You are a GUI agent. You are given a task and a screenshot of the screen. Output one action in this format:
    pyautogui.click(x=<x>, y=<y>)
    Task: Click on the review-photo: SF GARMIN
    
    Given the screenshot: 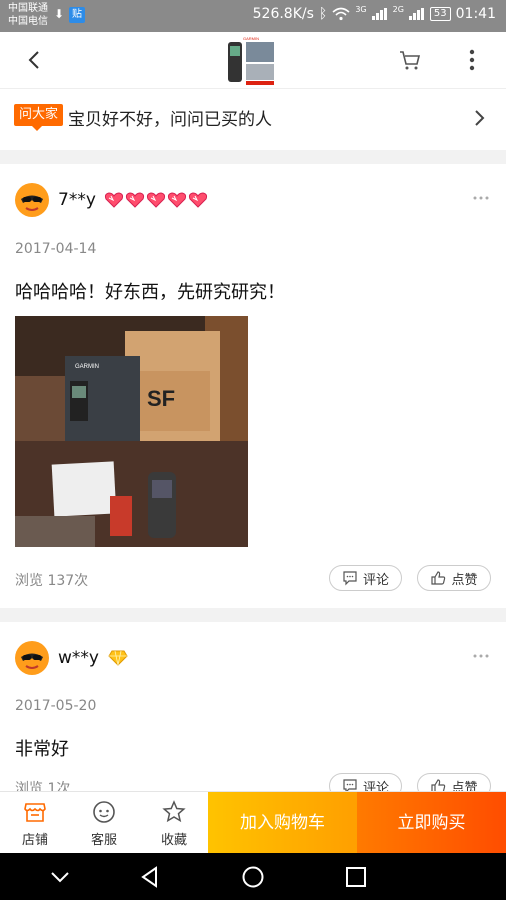 What is the action you would take?
    pyautogui.click(x=131, y=431)
    